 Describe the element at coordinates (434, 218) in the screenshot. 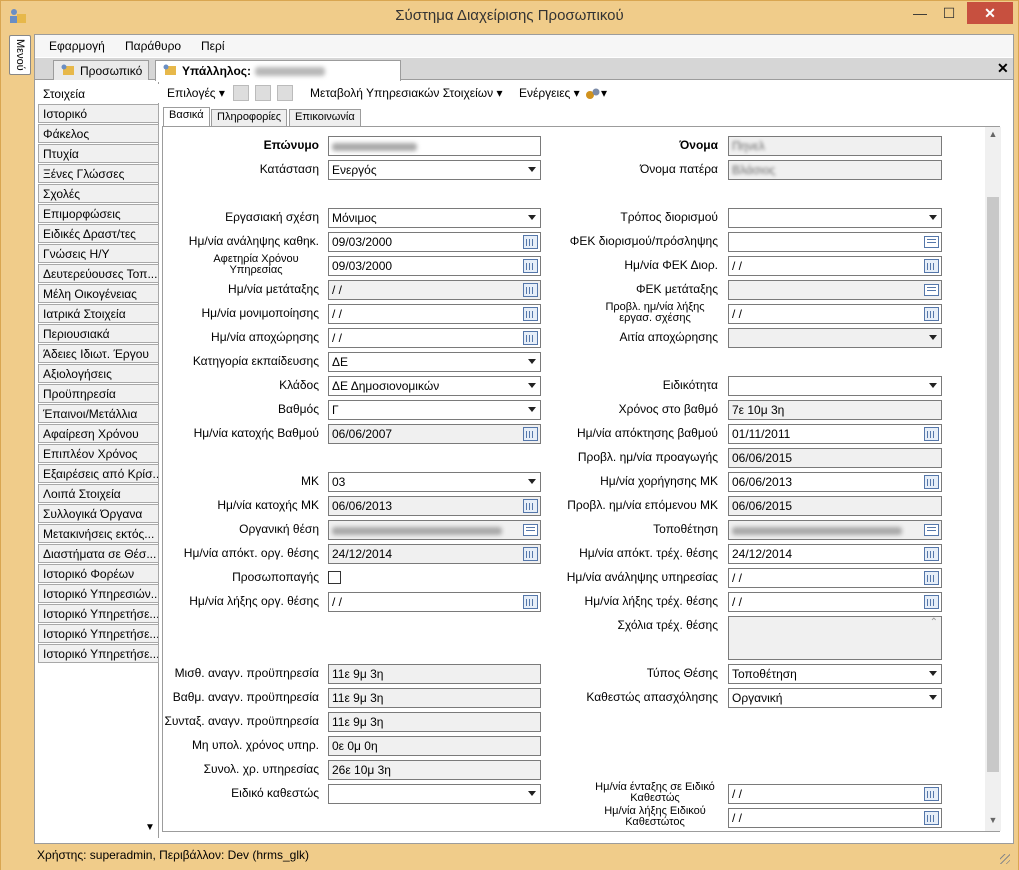

I see `relation-field: Μόνιμος` at that location.